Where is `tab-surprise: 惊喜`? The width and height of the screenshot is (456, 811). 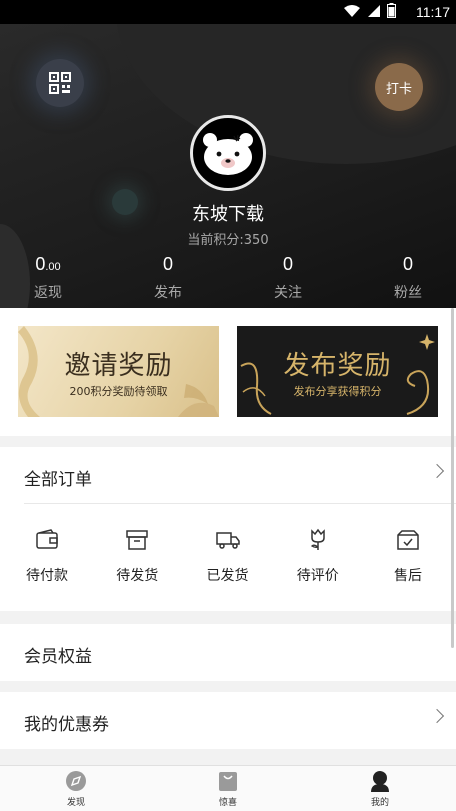 tab-surprise: 惊喜 is located at coordinates (228, 788).